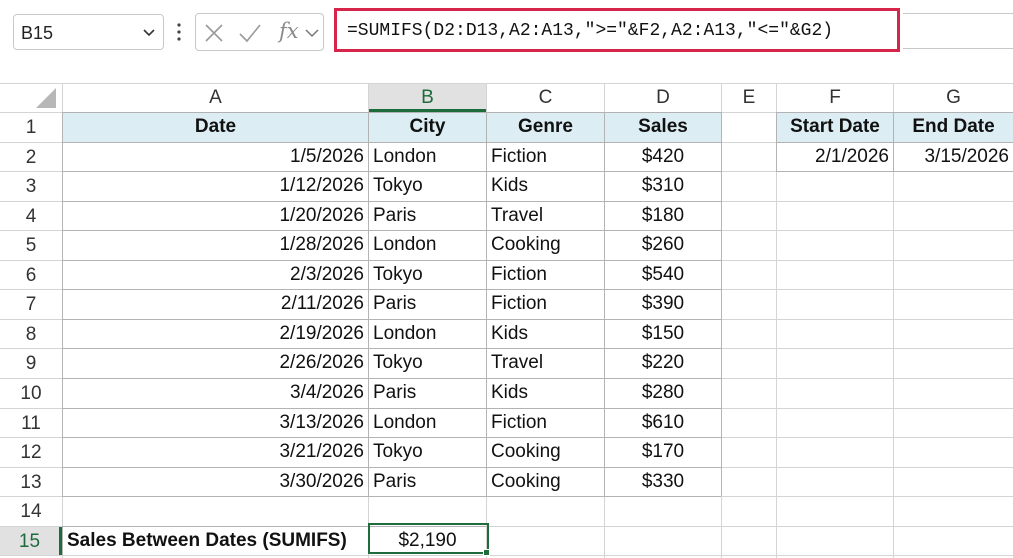  I want to click on sales-cell: $540, so click(663, 275).